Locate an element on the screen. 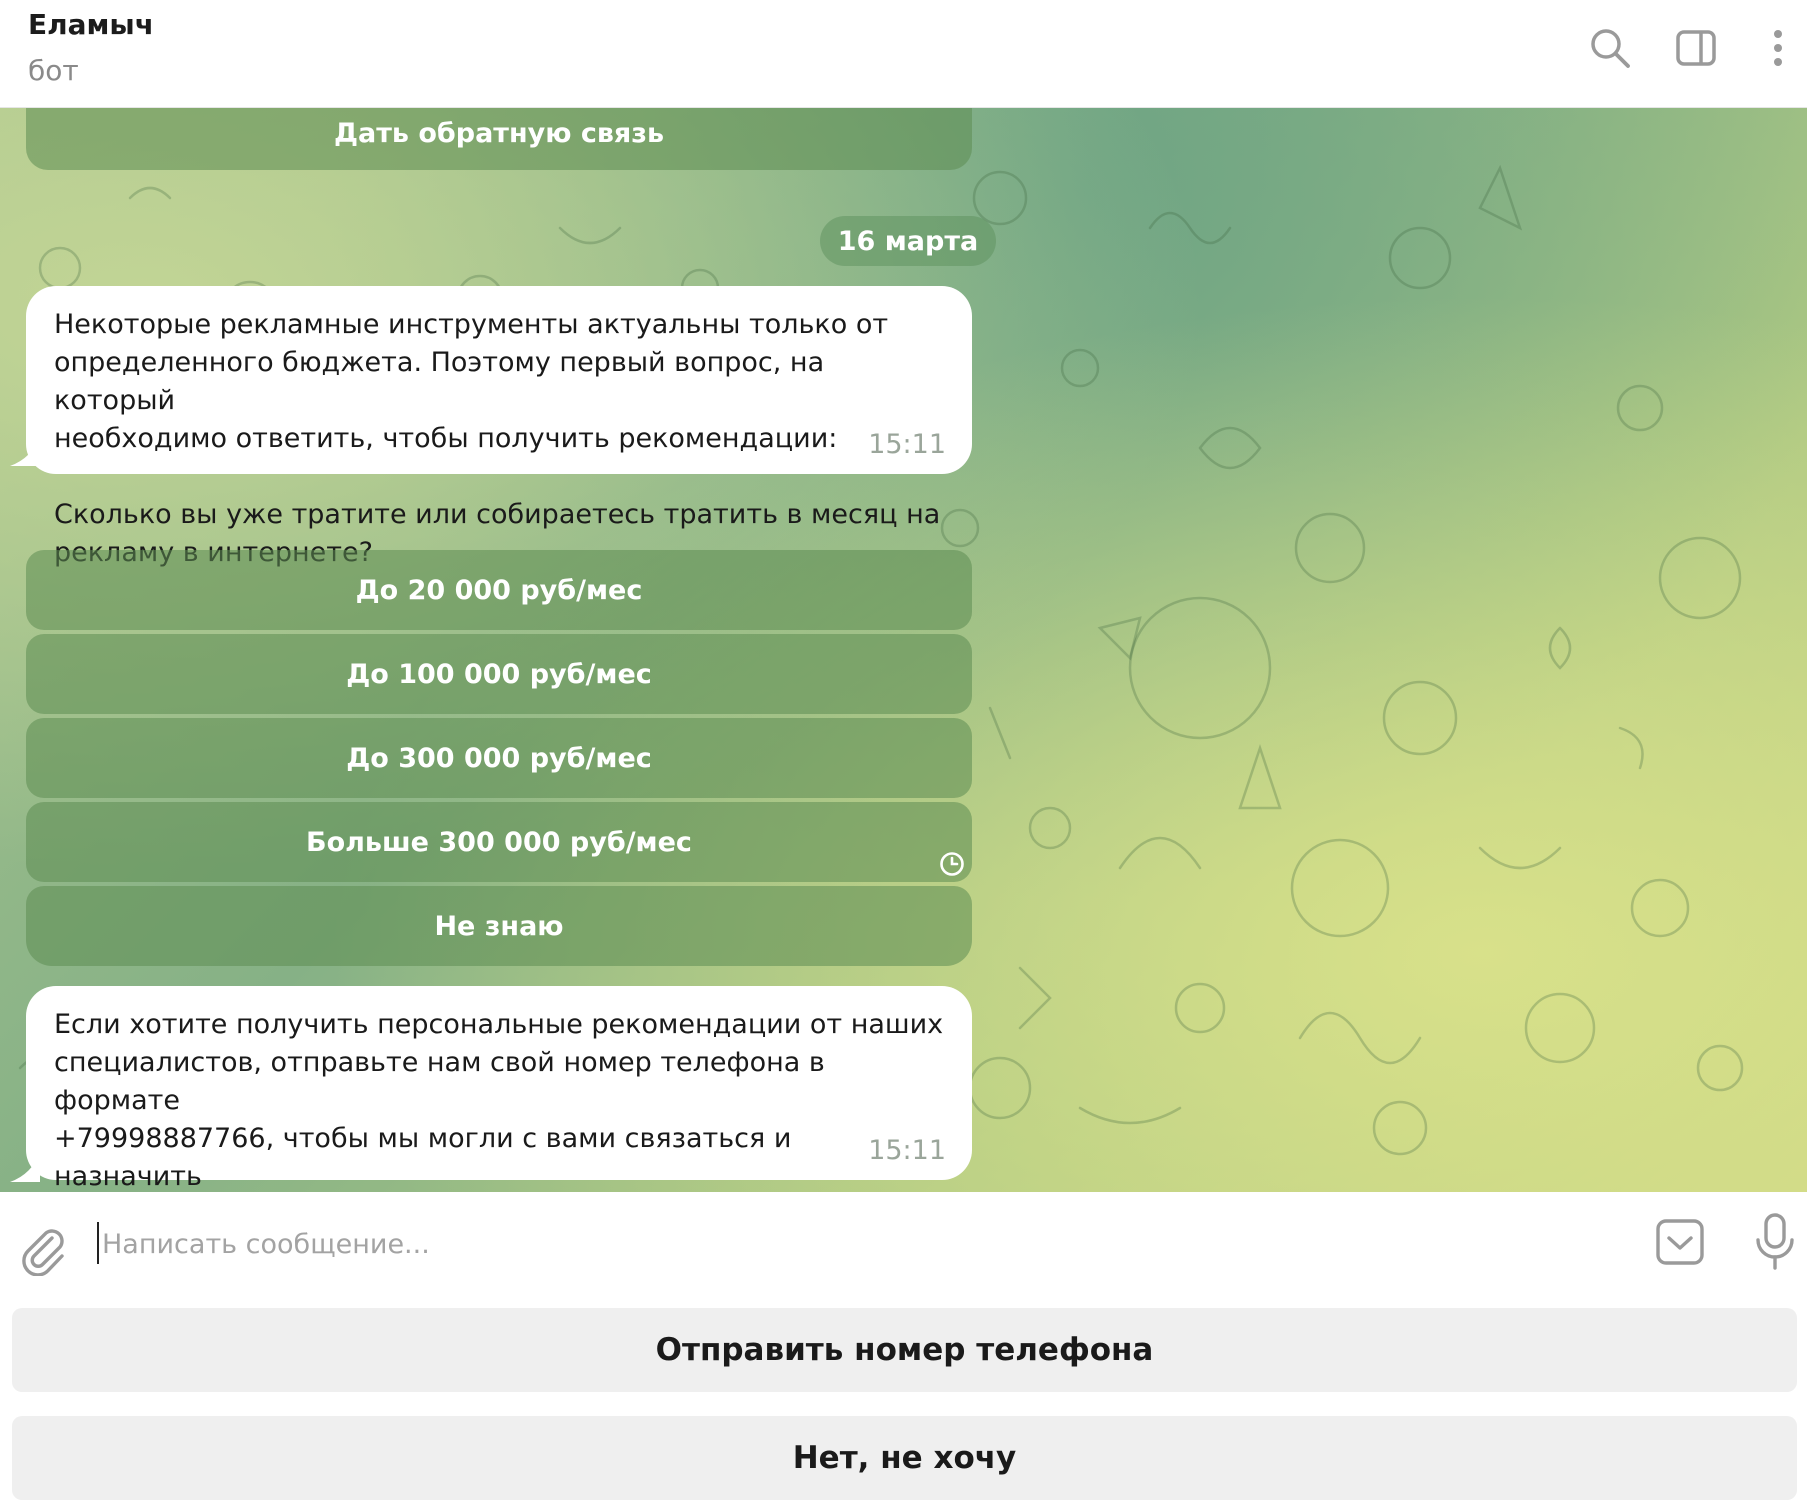 The image size is (1807, 1508). feedback-button: Дать обратную связь is located at coordinates (499, 139).